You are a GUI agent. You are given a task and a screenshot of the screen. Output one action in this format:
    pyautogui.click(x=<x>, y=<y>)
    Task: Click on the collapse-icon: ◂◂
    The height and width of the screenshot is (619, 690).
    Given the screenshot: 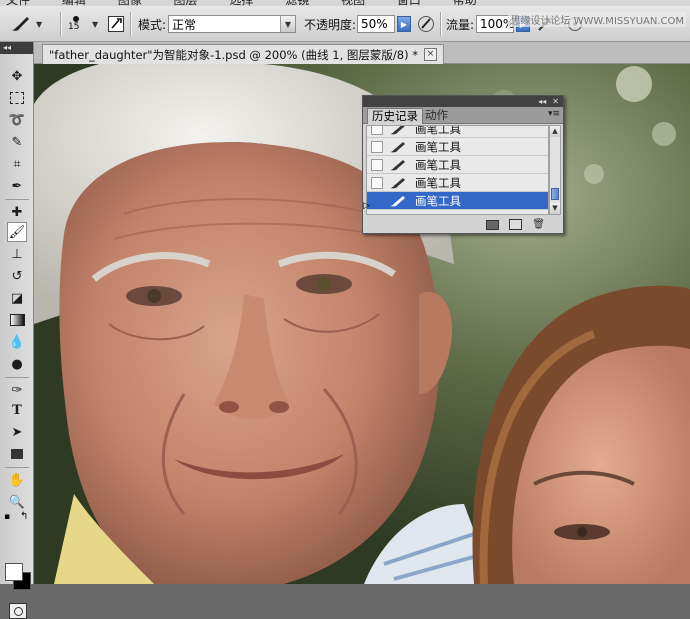 What is the action you would take?
    pyautogui.click(x=542, y=101)
    